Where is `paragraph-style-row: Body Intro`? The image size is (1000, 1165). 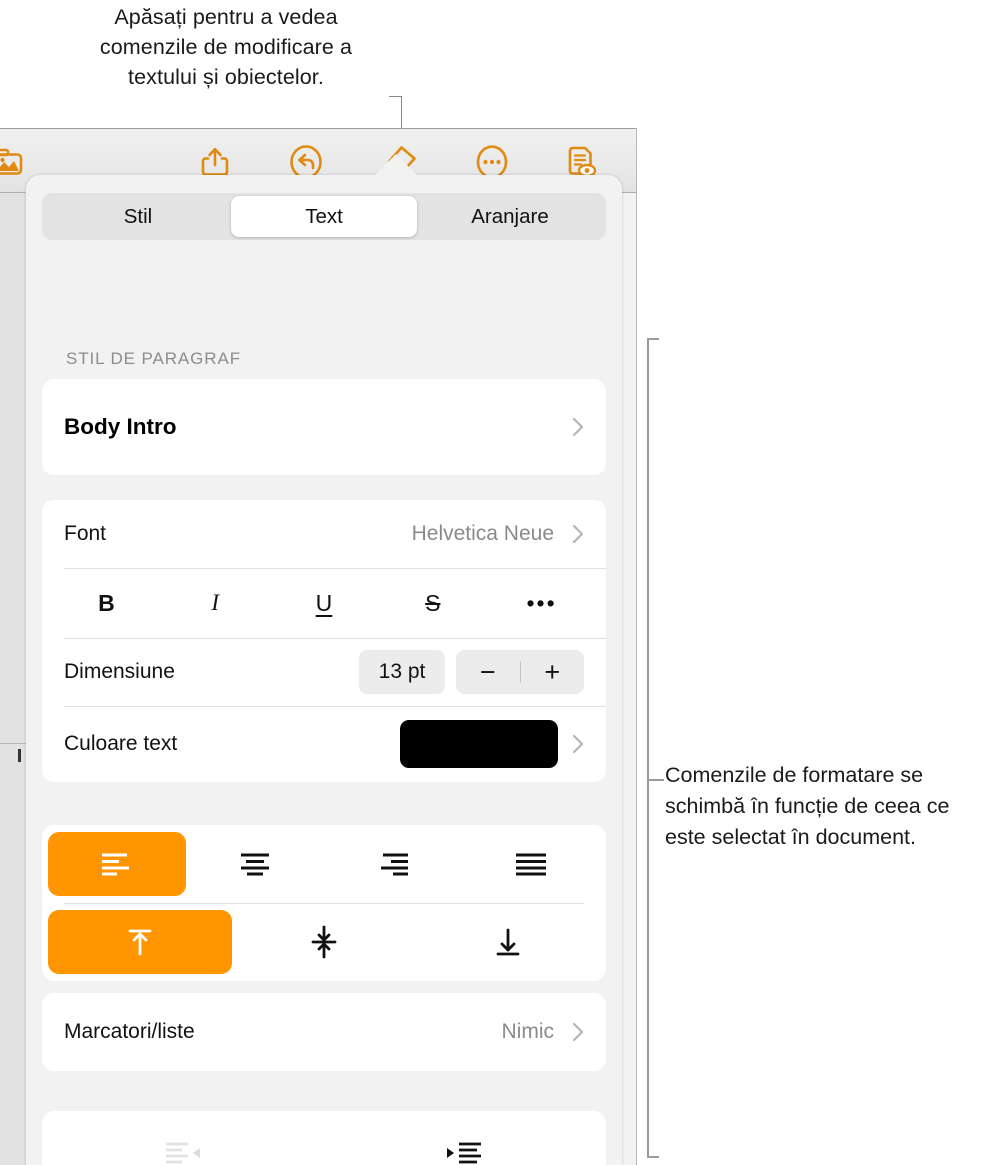
paragraph-style-row: Body Intro is located at coordinates (324, 427).